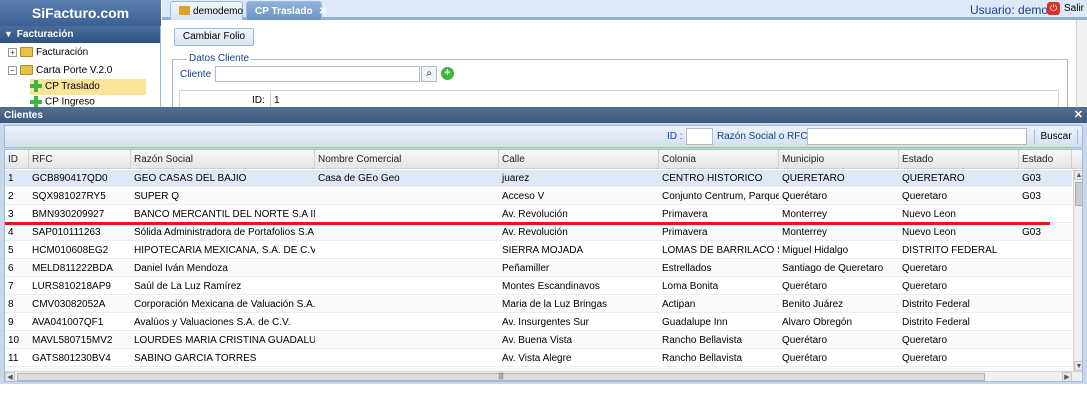 This screenshot has height=405, width=1087. I want to click on table-cell: 4, so click(11, 232).